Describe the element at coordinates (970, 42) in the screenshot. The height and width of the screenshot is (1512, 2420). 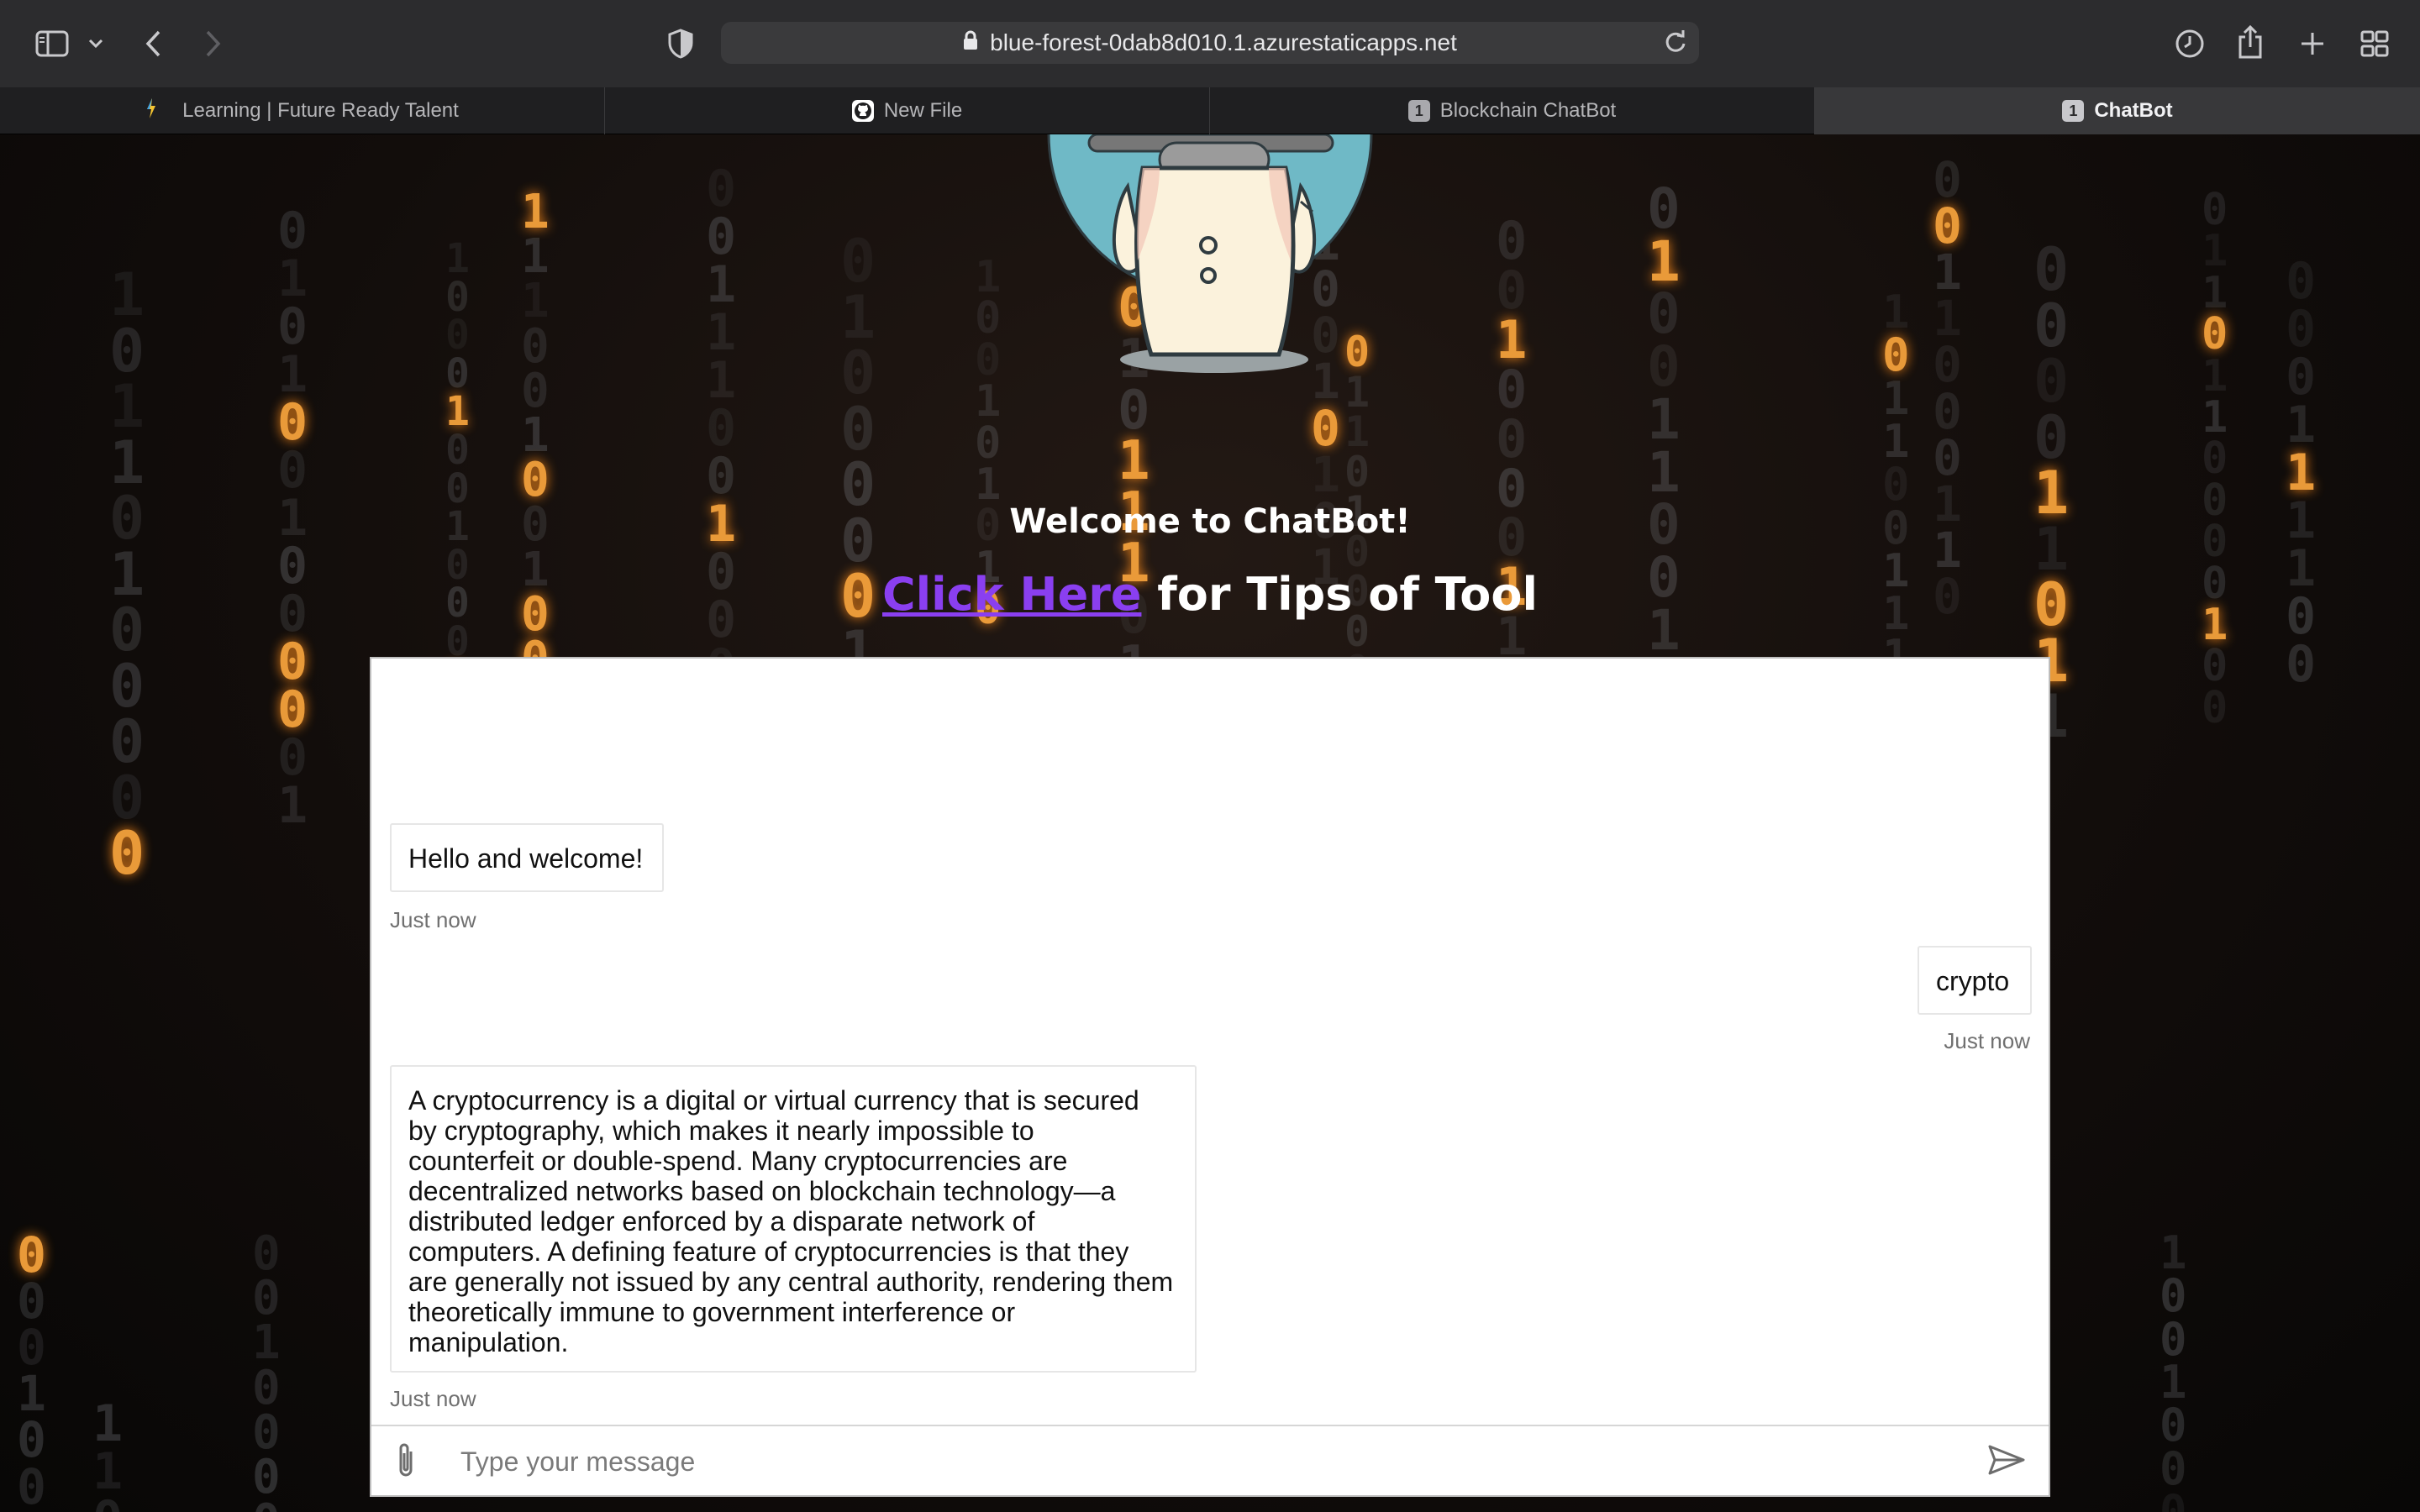
I see `lock-icon` at that location.